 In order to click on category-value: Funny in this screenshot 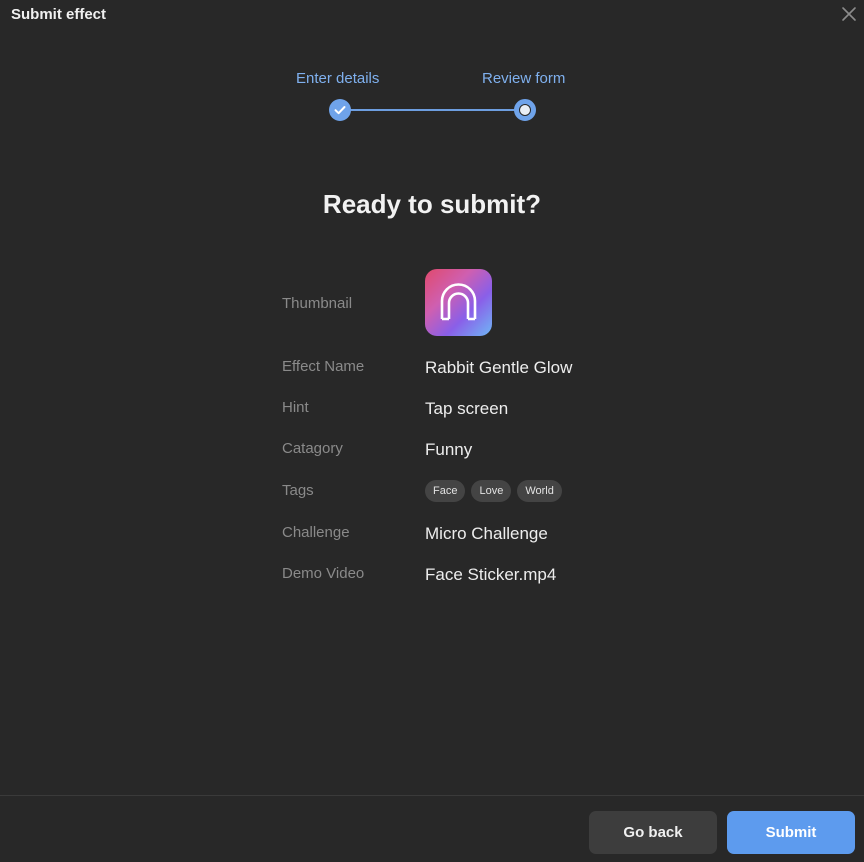, I will do `click(449, 449)`.